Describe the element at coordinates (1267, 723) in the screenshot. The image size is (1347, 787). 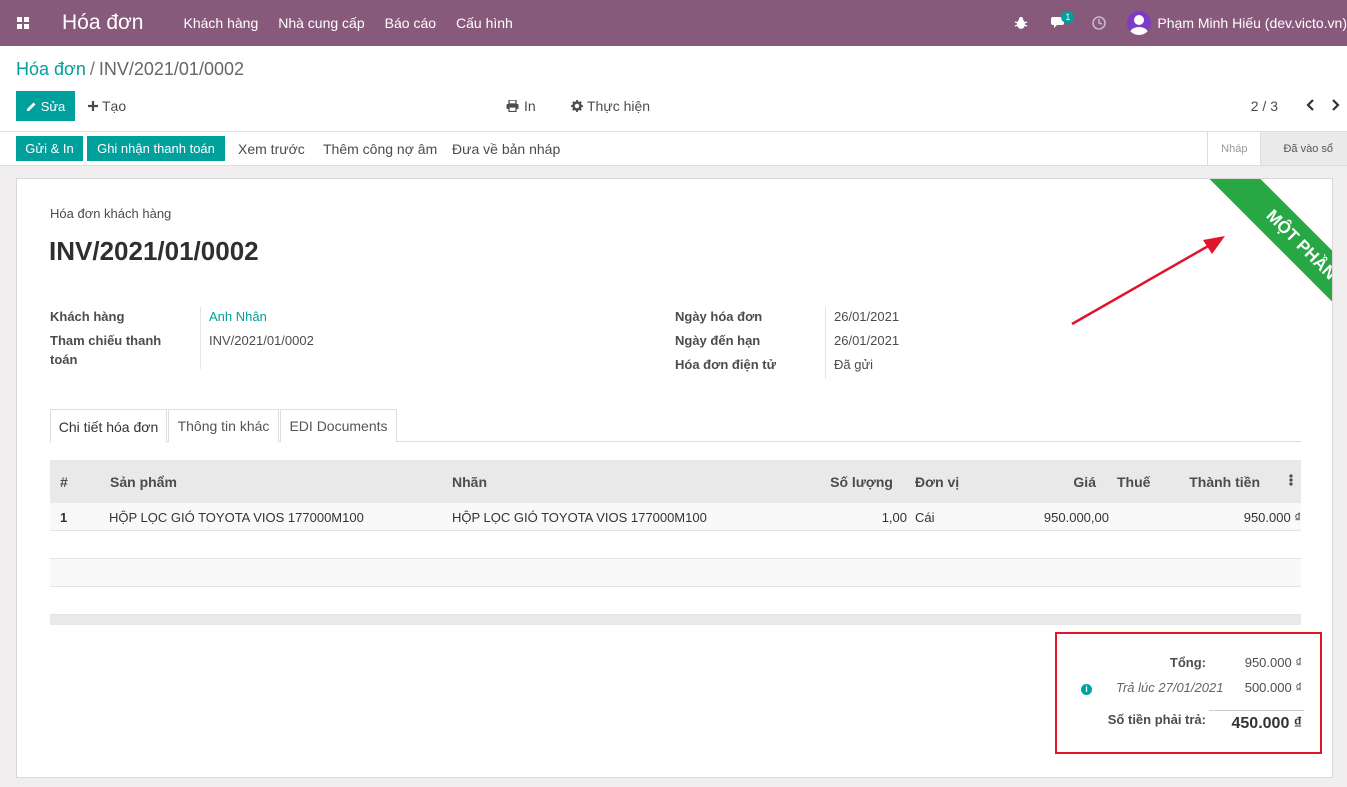
I see `amount-due-value: 450.000 ₫` at that location.